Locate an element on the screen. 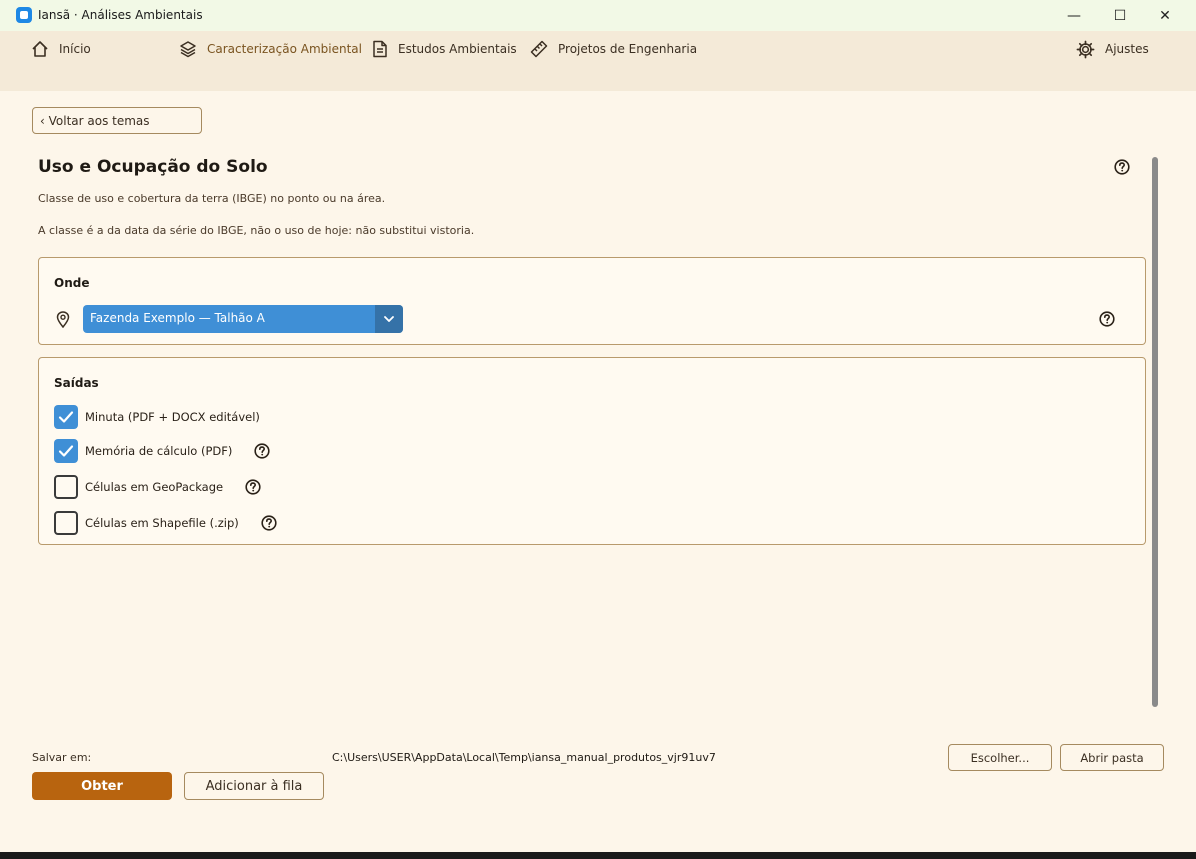  location-help-icon is located at coordinates (1107, 319).